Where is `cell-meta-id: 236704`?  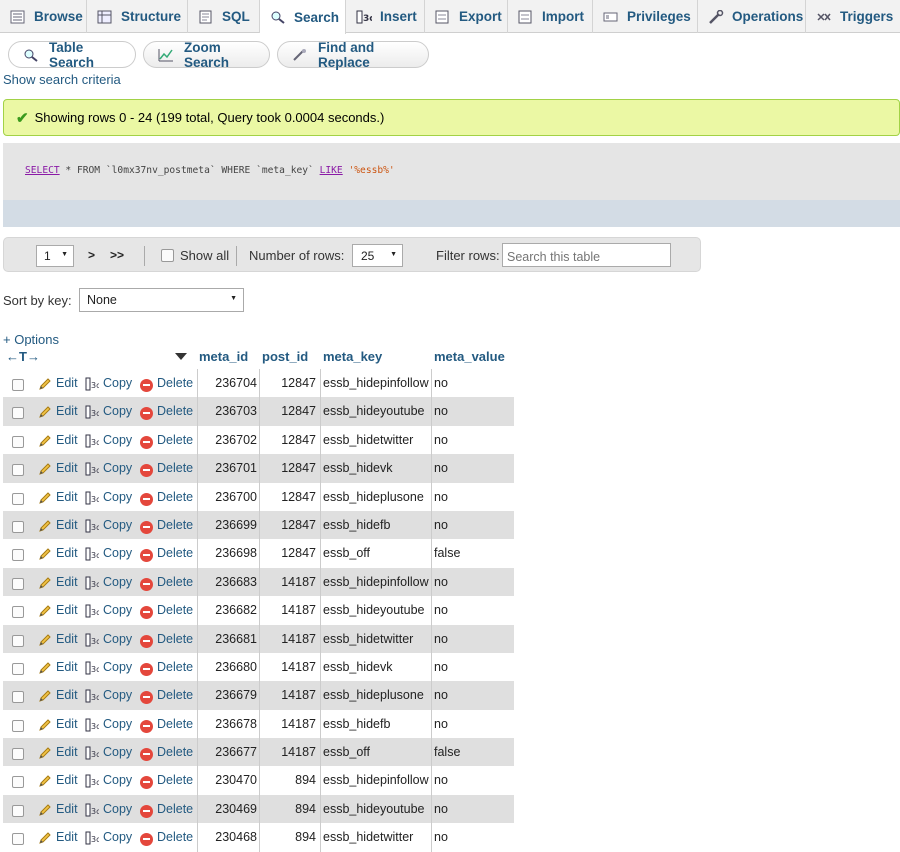 cell-meta-id: 236704 is located at coordinates (230, 383).